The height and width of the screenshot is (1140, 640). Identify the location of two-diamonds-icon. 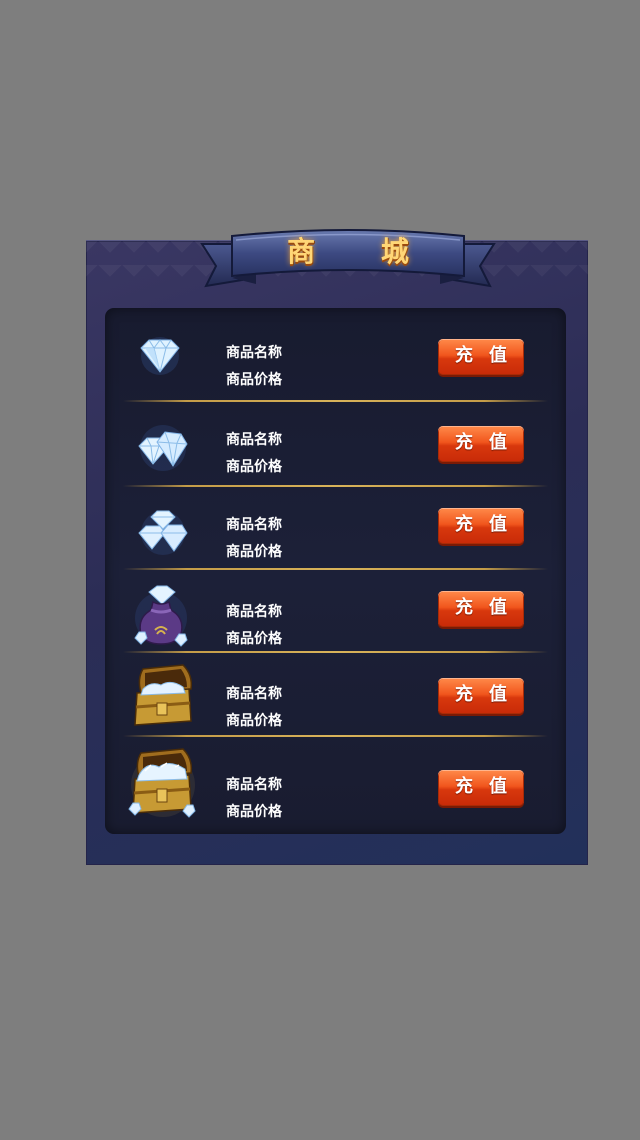
(163, 448).